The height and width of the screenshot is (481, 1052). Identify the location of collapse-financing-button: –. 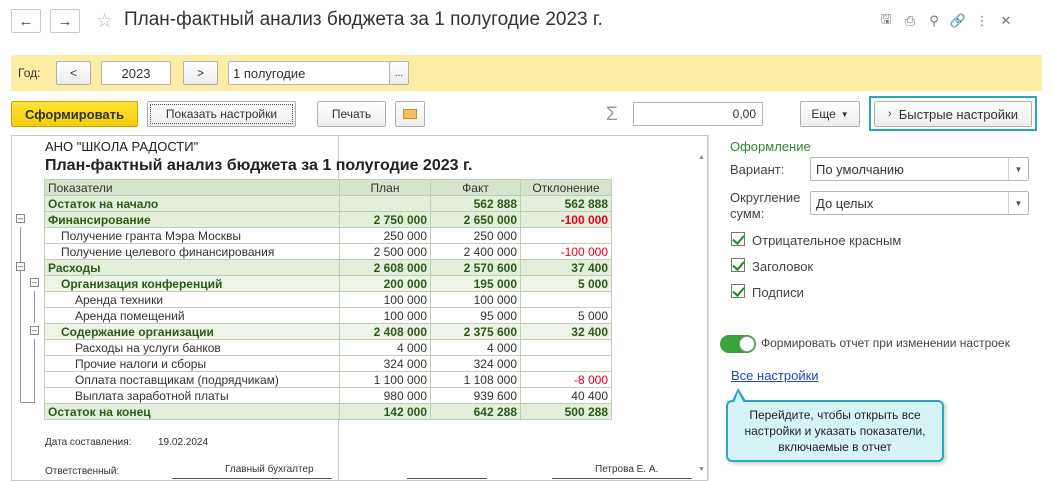
(20, 218).